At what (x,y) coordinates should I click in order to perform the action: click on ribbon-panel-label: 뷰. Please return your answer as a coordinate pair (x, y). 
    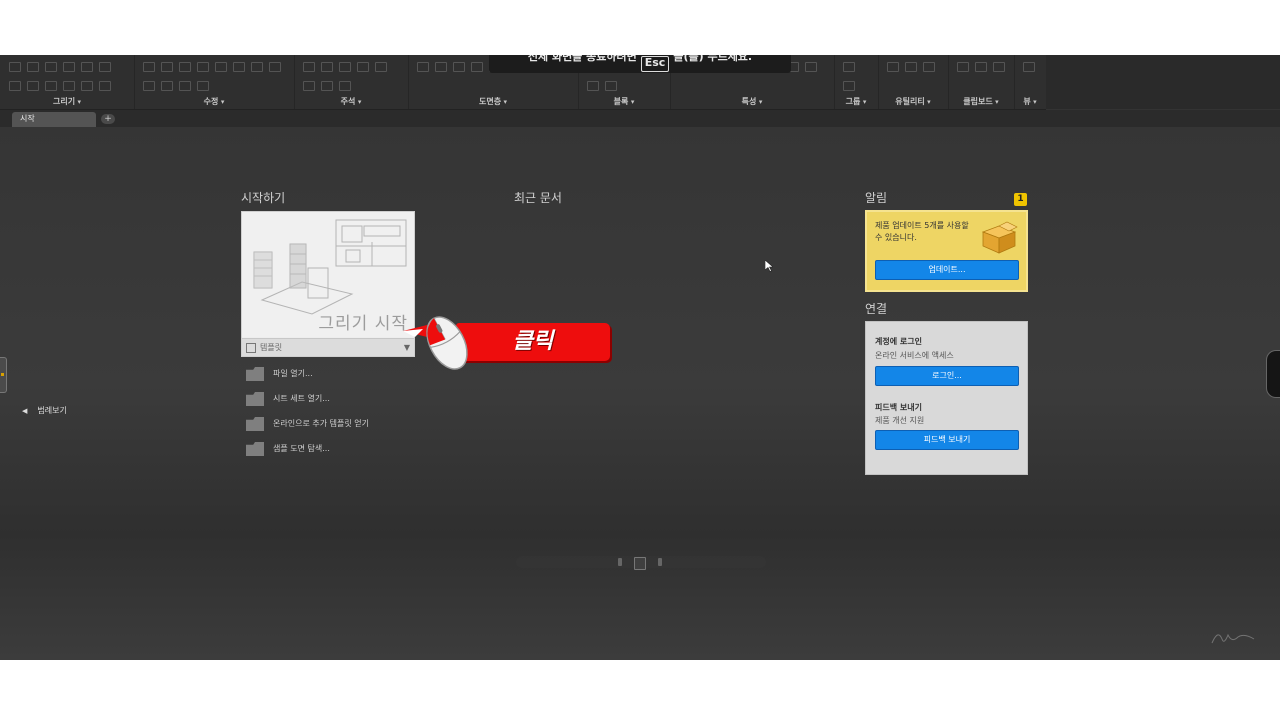
    Looking at the image, I should click on (1030, 101).